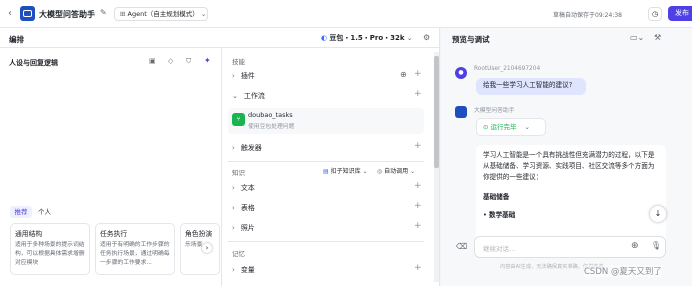 Image resolution: width=692 pixels, height=286 pixels. What do you see at coordinates (103, 12) in the screenshot?
I see `edit-icon: ✎` at bounding box center [103, 12].